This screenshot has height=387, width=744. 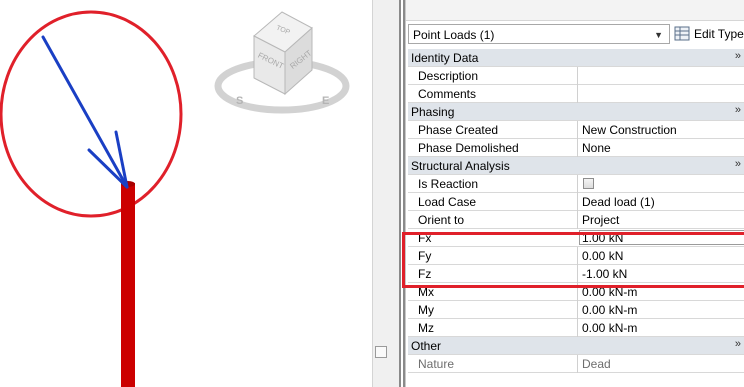 What do you see at coordinates (381, 352) in the screenshot?
I see `panel-toggle-box` at bounding box center [381, 352].